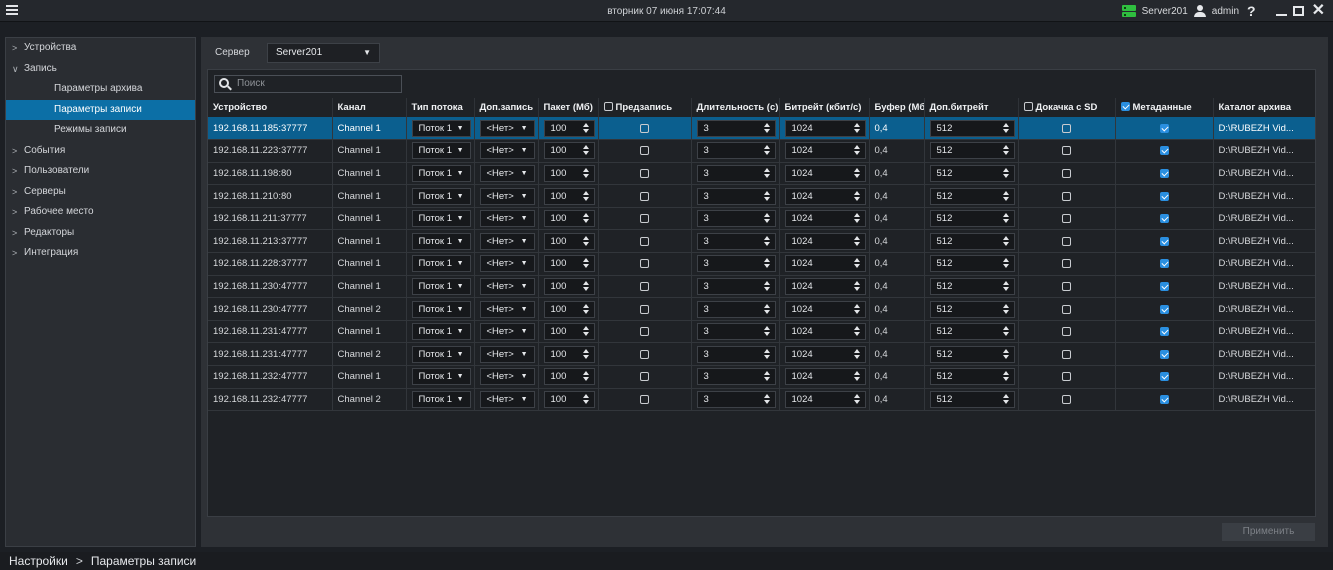  What do you see at coordinates (1128, 11) in the screenshot?
I see `server-status-icon` at bounding box center [1128, 11].